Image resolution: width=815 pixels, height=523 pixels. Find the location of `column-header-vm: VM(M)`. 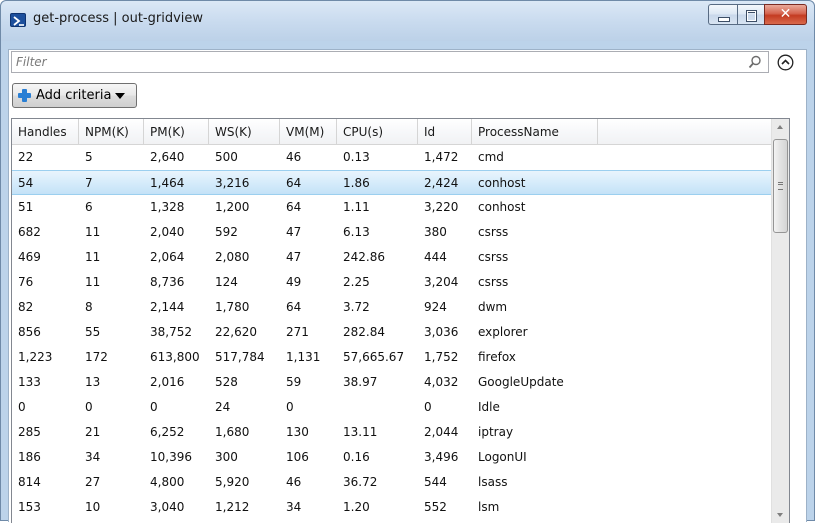

column-header-vm: VM(M) is located at coordinates (308, 132).